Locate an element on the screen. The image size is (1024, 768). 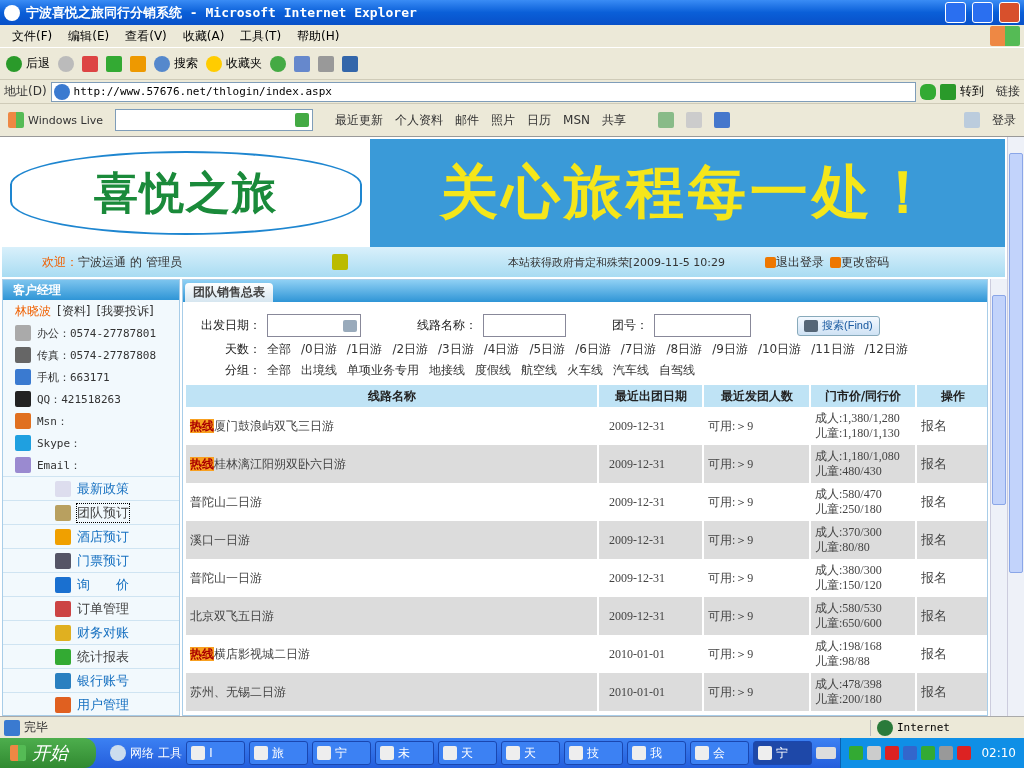
nav-link: 团队预订 is located at coordinates (91, 512).